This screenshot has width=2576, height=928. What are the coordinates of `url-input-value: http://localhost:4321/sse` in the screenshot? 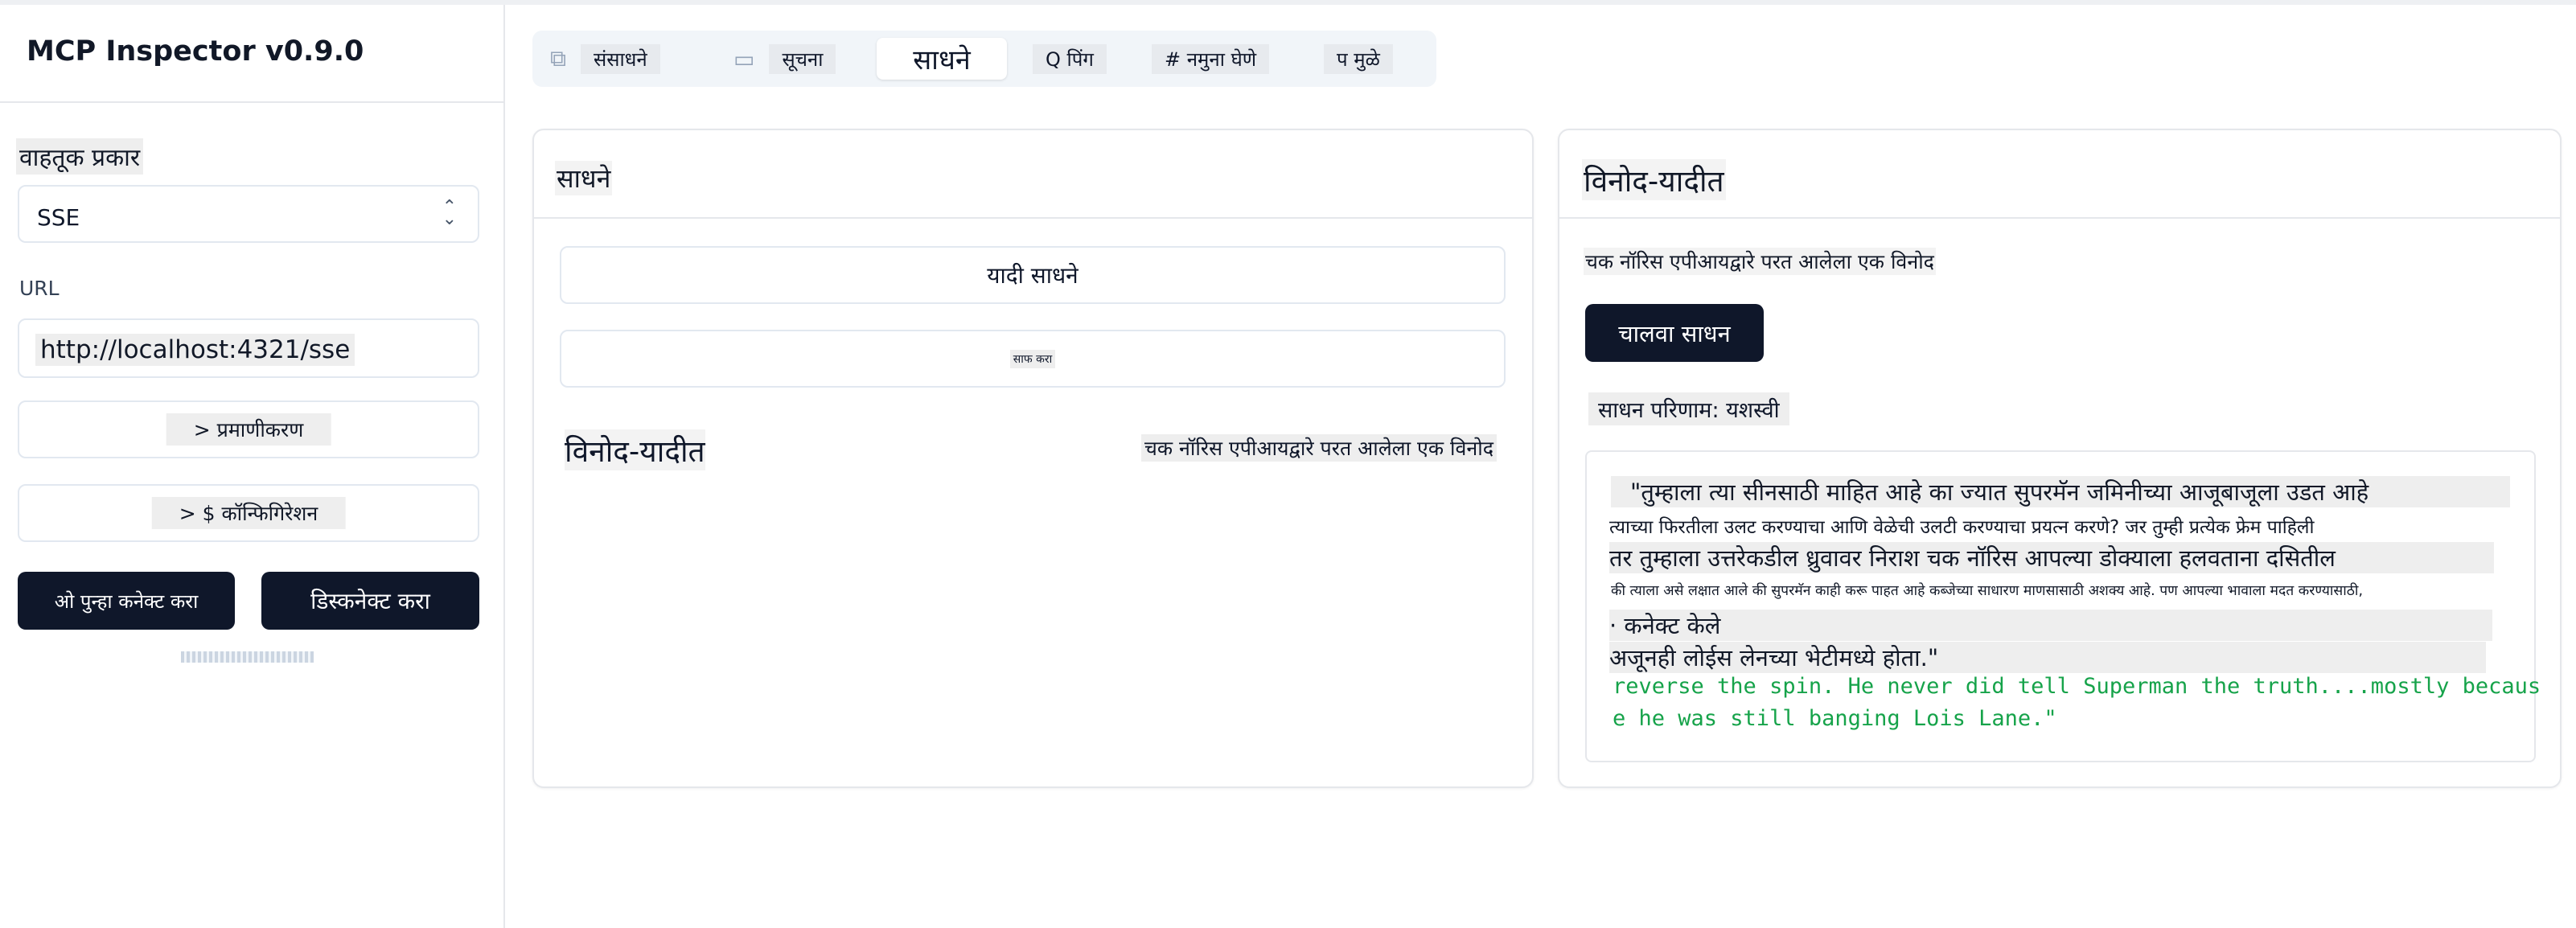 It's located at (195, 350).